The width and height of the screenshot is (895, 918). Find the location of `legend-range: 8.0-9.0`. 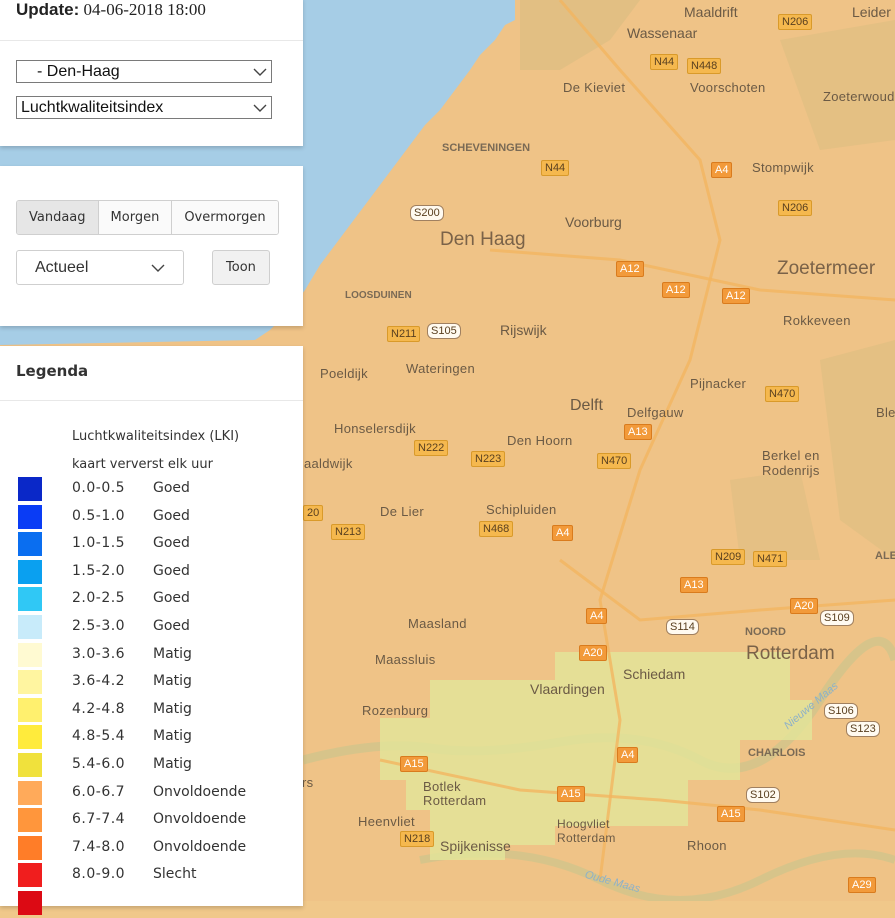

legend-range: 8.0-9.0 is located at coordinates (99, 874).